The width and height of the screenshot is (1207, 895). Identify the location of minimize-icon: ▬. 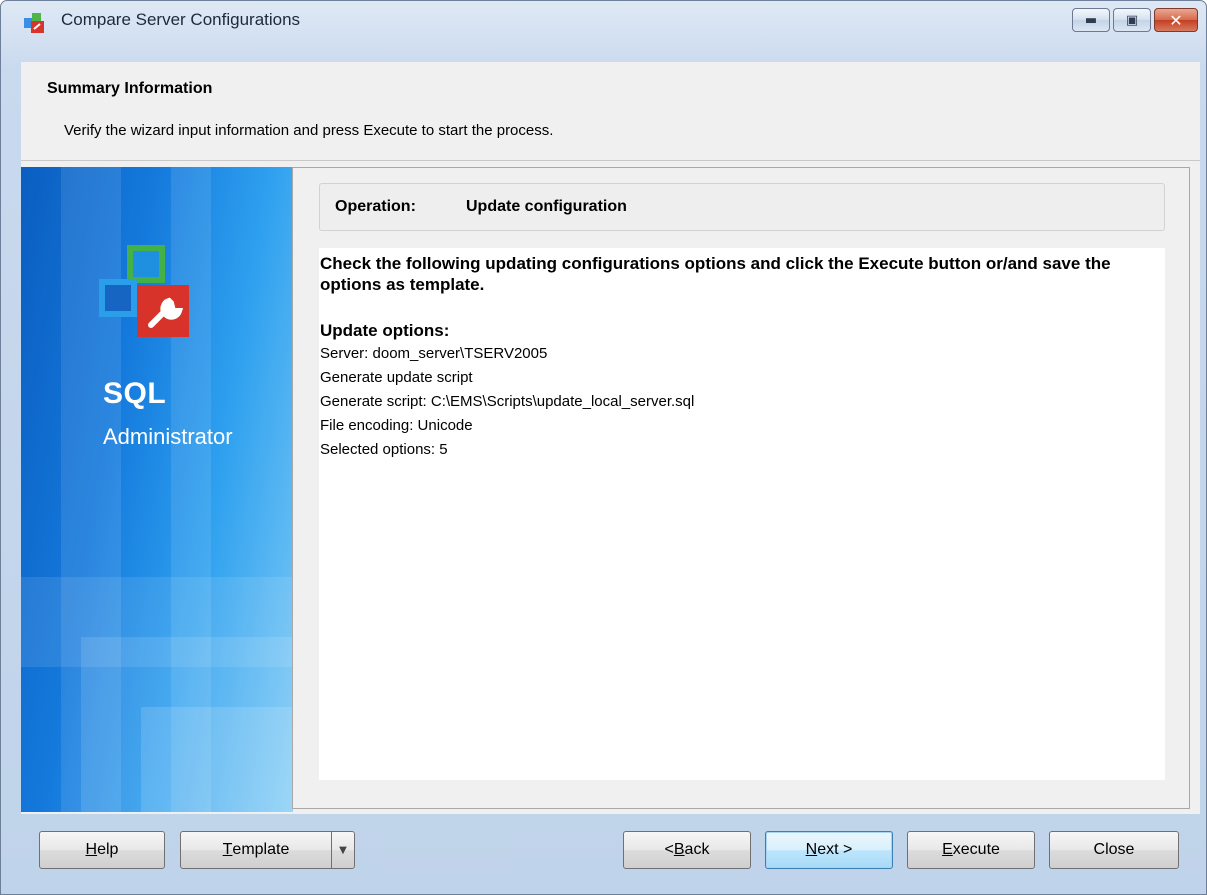
(1091, 20).